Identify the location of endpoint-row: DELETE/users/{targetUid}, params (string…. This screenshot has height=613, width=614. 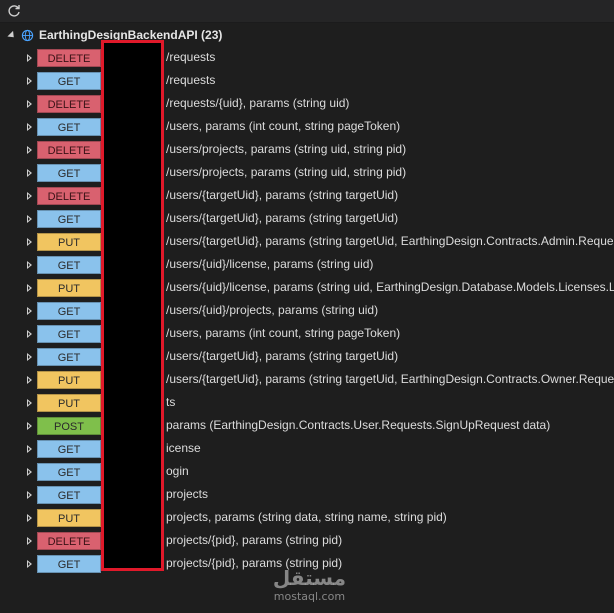
(307, 195).